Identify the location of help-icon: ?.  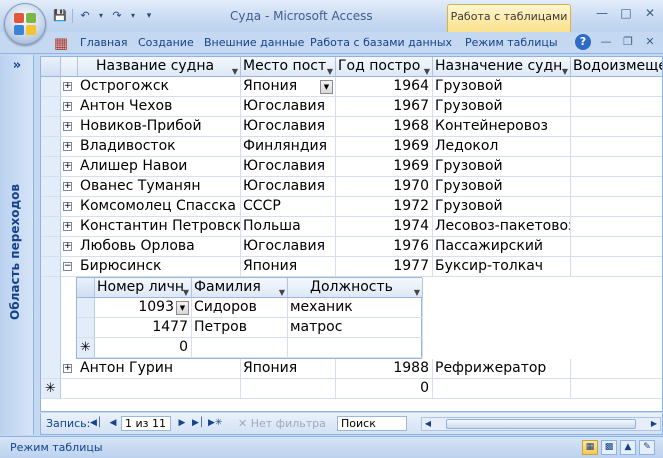
(583, 42).